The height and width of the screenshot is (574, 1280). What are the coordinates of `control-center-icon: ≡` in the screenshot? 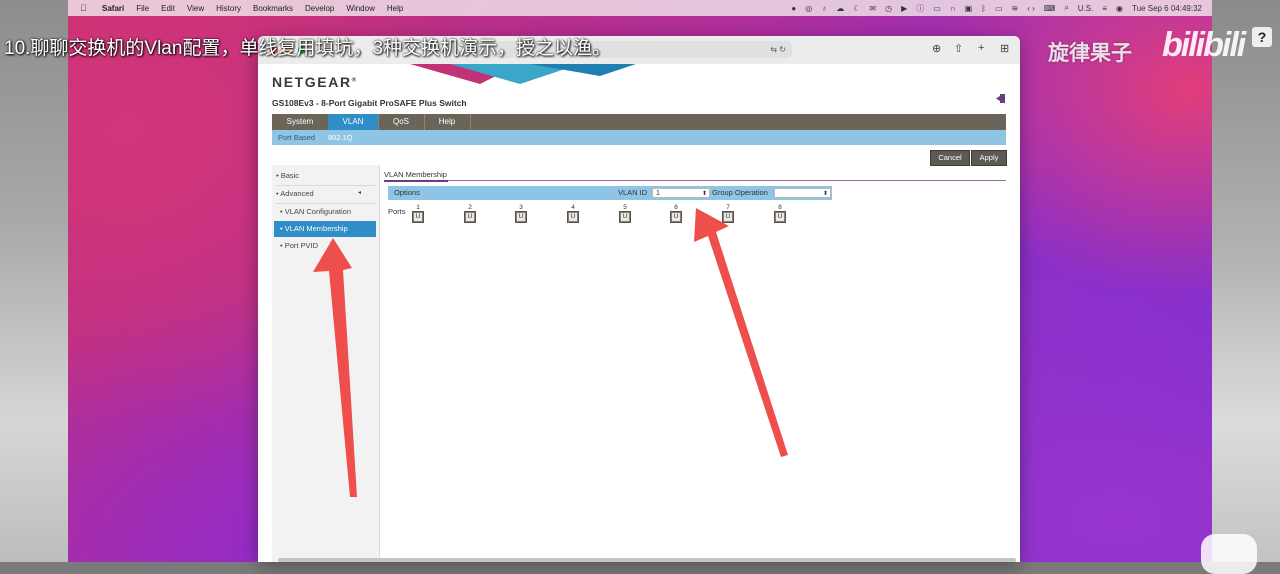 It's located at (1104, 8).